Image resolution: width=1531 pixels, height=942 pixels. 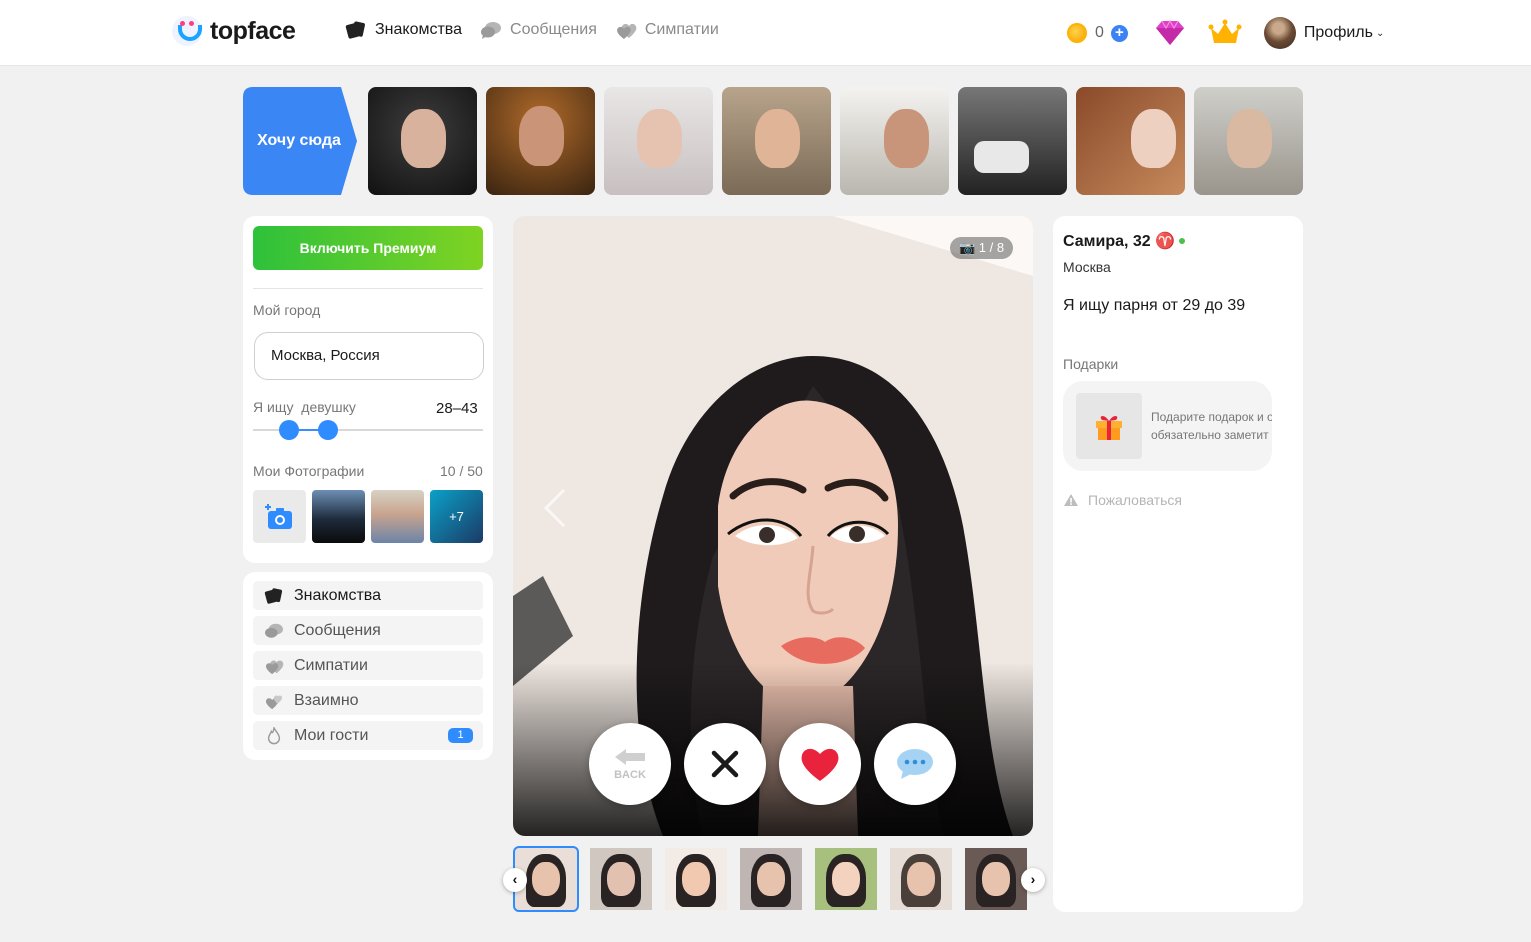 I want to click on profile-name: Самира, 32 ♈, so click(x=1119, y=241).